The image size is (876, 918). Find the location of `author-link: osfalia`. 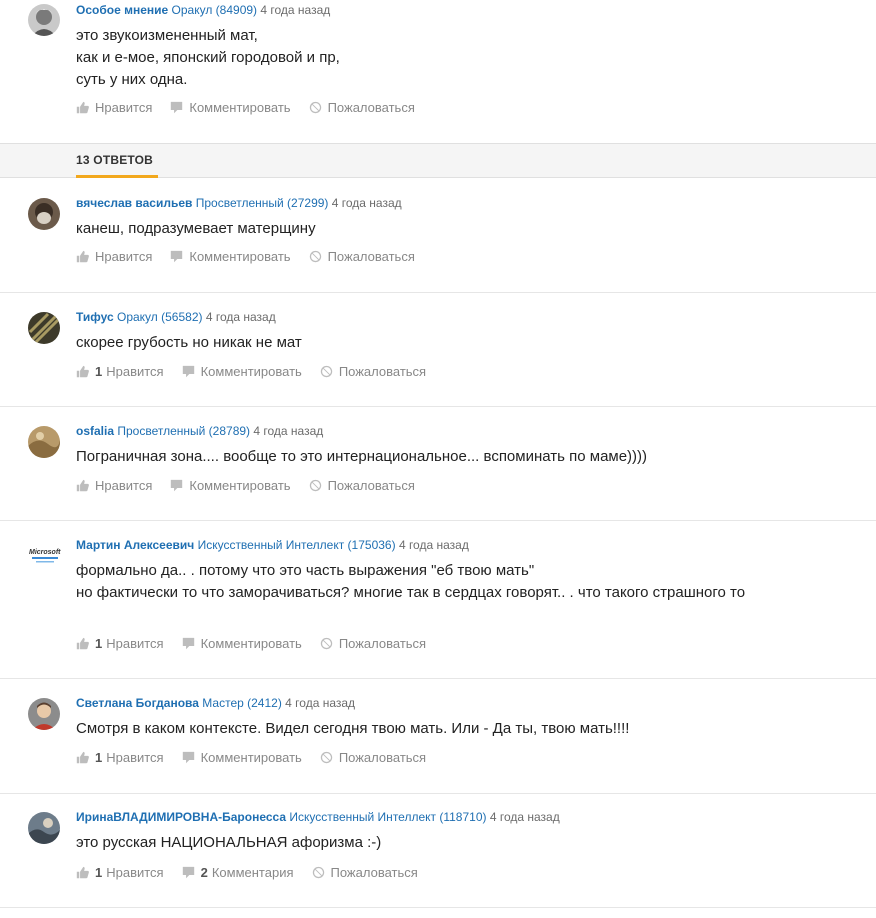

author-link: osfalia is located at coordinates (95, 431).